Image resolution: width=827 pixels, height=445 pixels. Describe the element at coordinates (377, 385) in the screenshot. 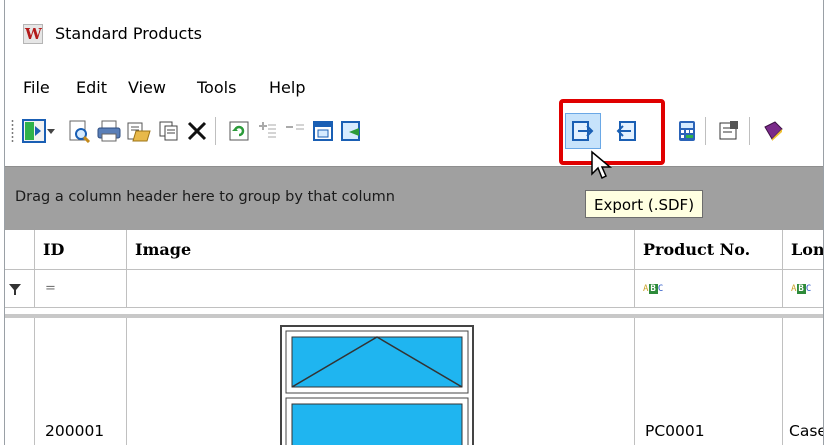

I see `window-product-image` at that location.